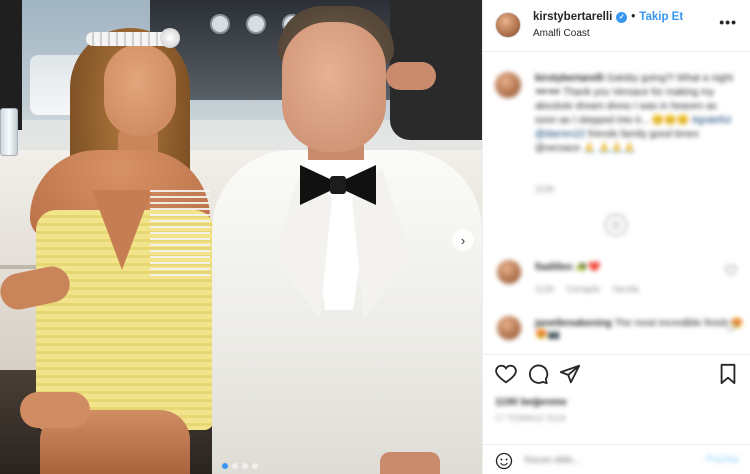 This screenshot has width=750, height=474. What do you see at coordinates (9, 132) in the screenshot?
I see `water-bottle` at bounding box center [9, 132].